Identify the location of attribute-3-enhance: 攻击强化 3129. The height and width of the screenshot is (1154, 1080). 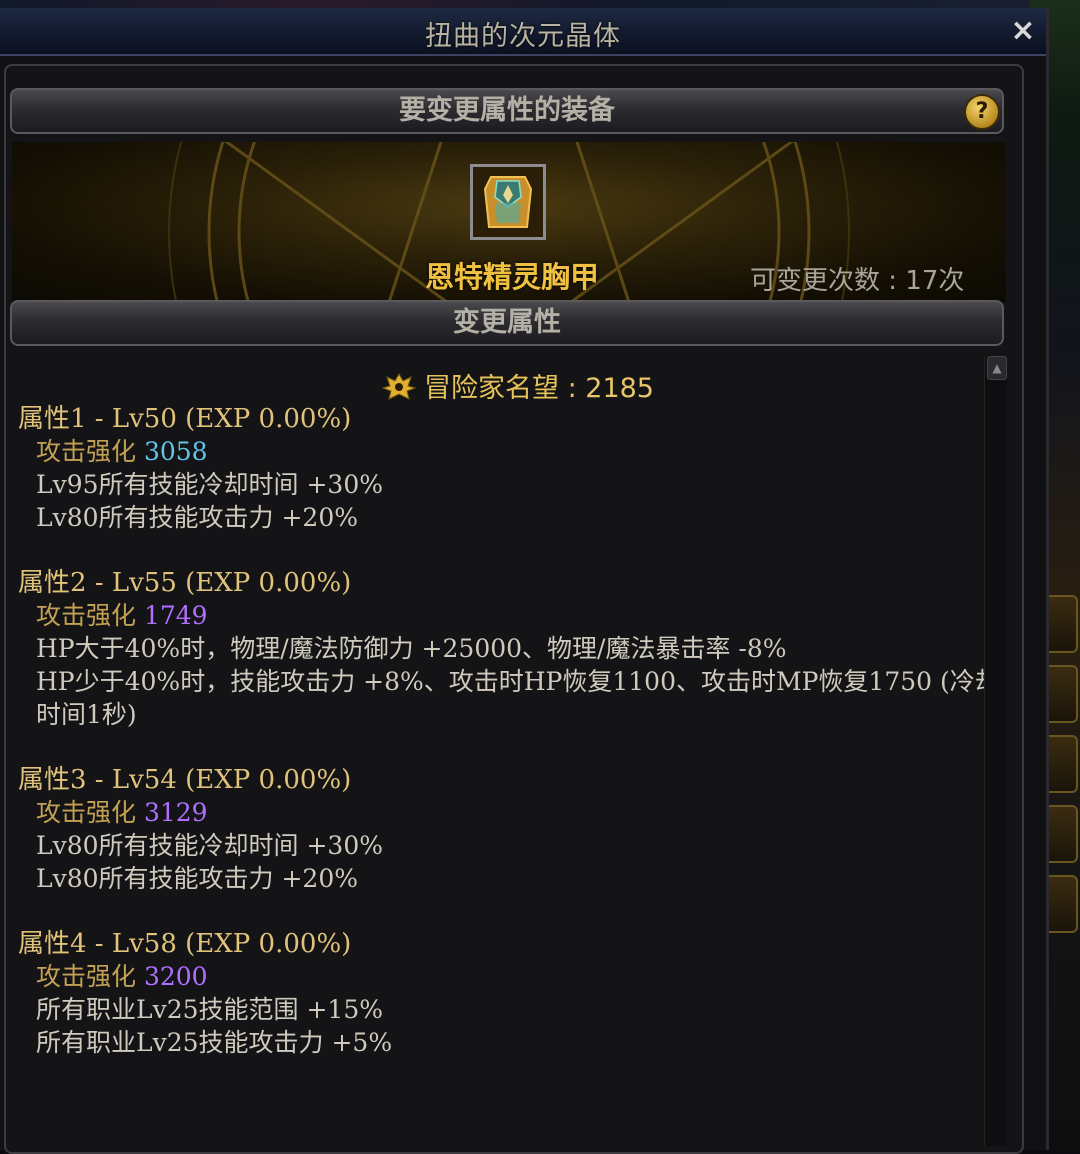
(122, 811).